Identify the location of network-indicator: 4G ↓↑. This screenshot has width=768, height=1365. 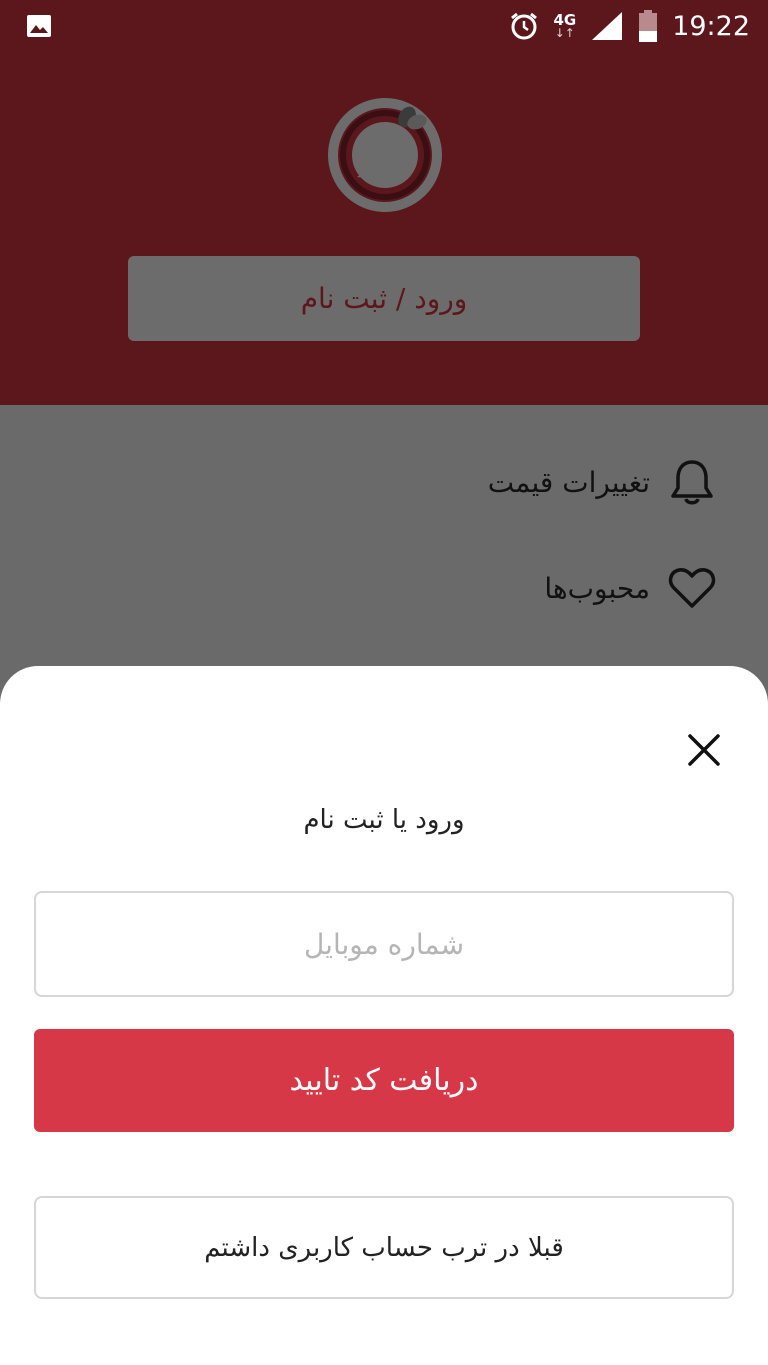
(565, 25).